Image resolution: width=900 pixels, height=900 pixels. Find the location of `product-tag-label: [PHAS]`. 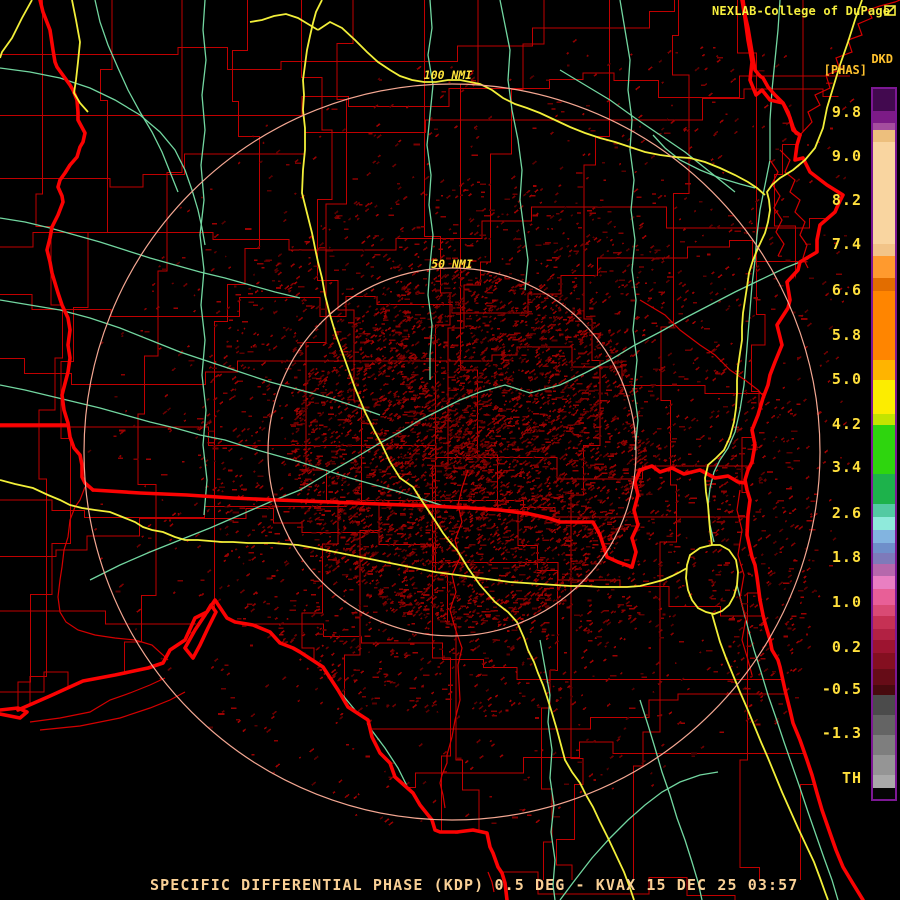

product-tag-label: [PHAS] is located at coordinates (845, 70).